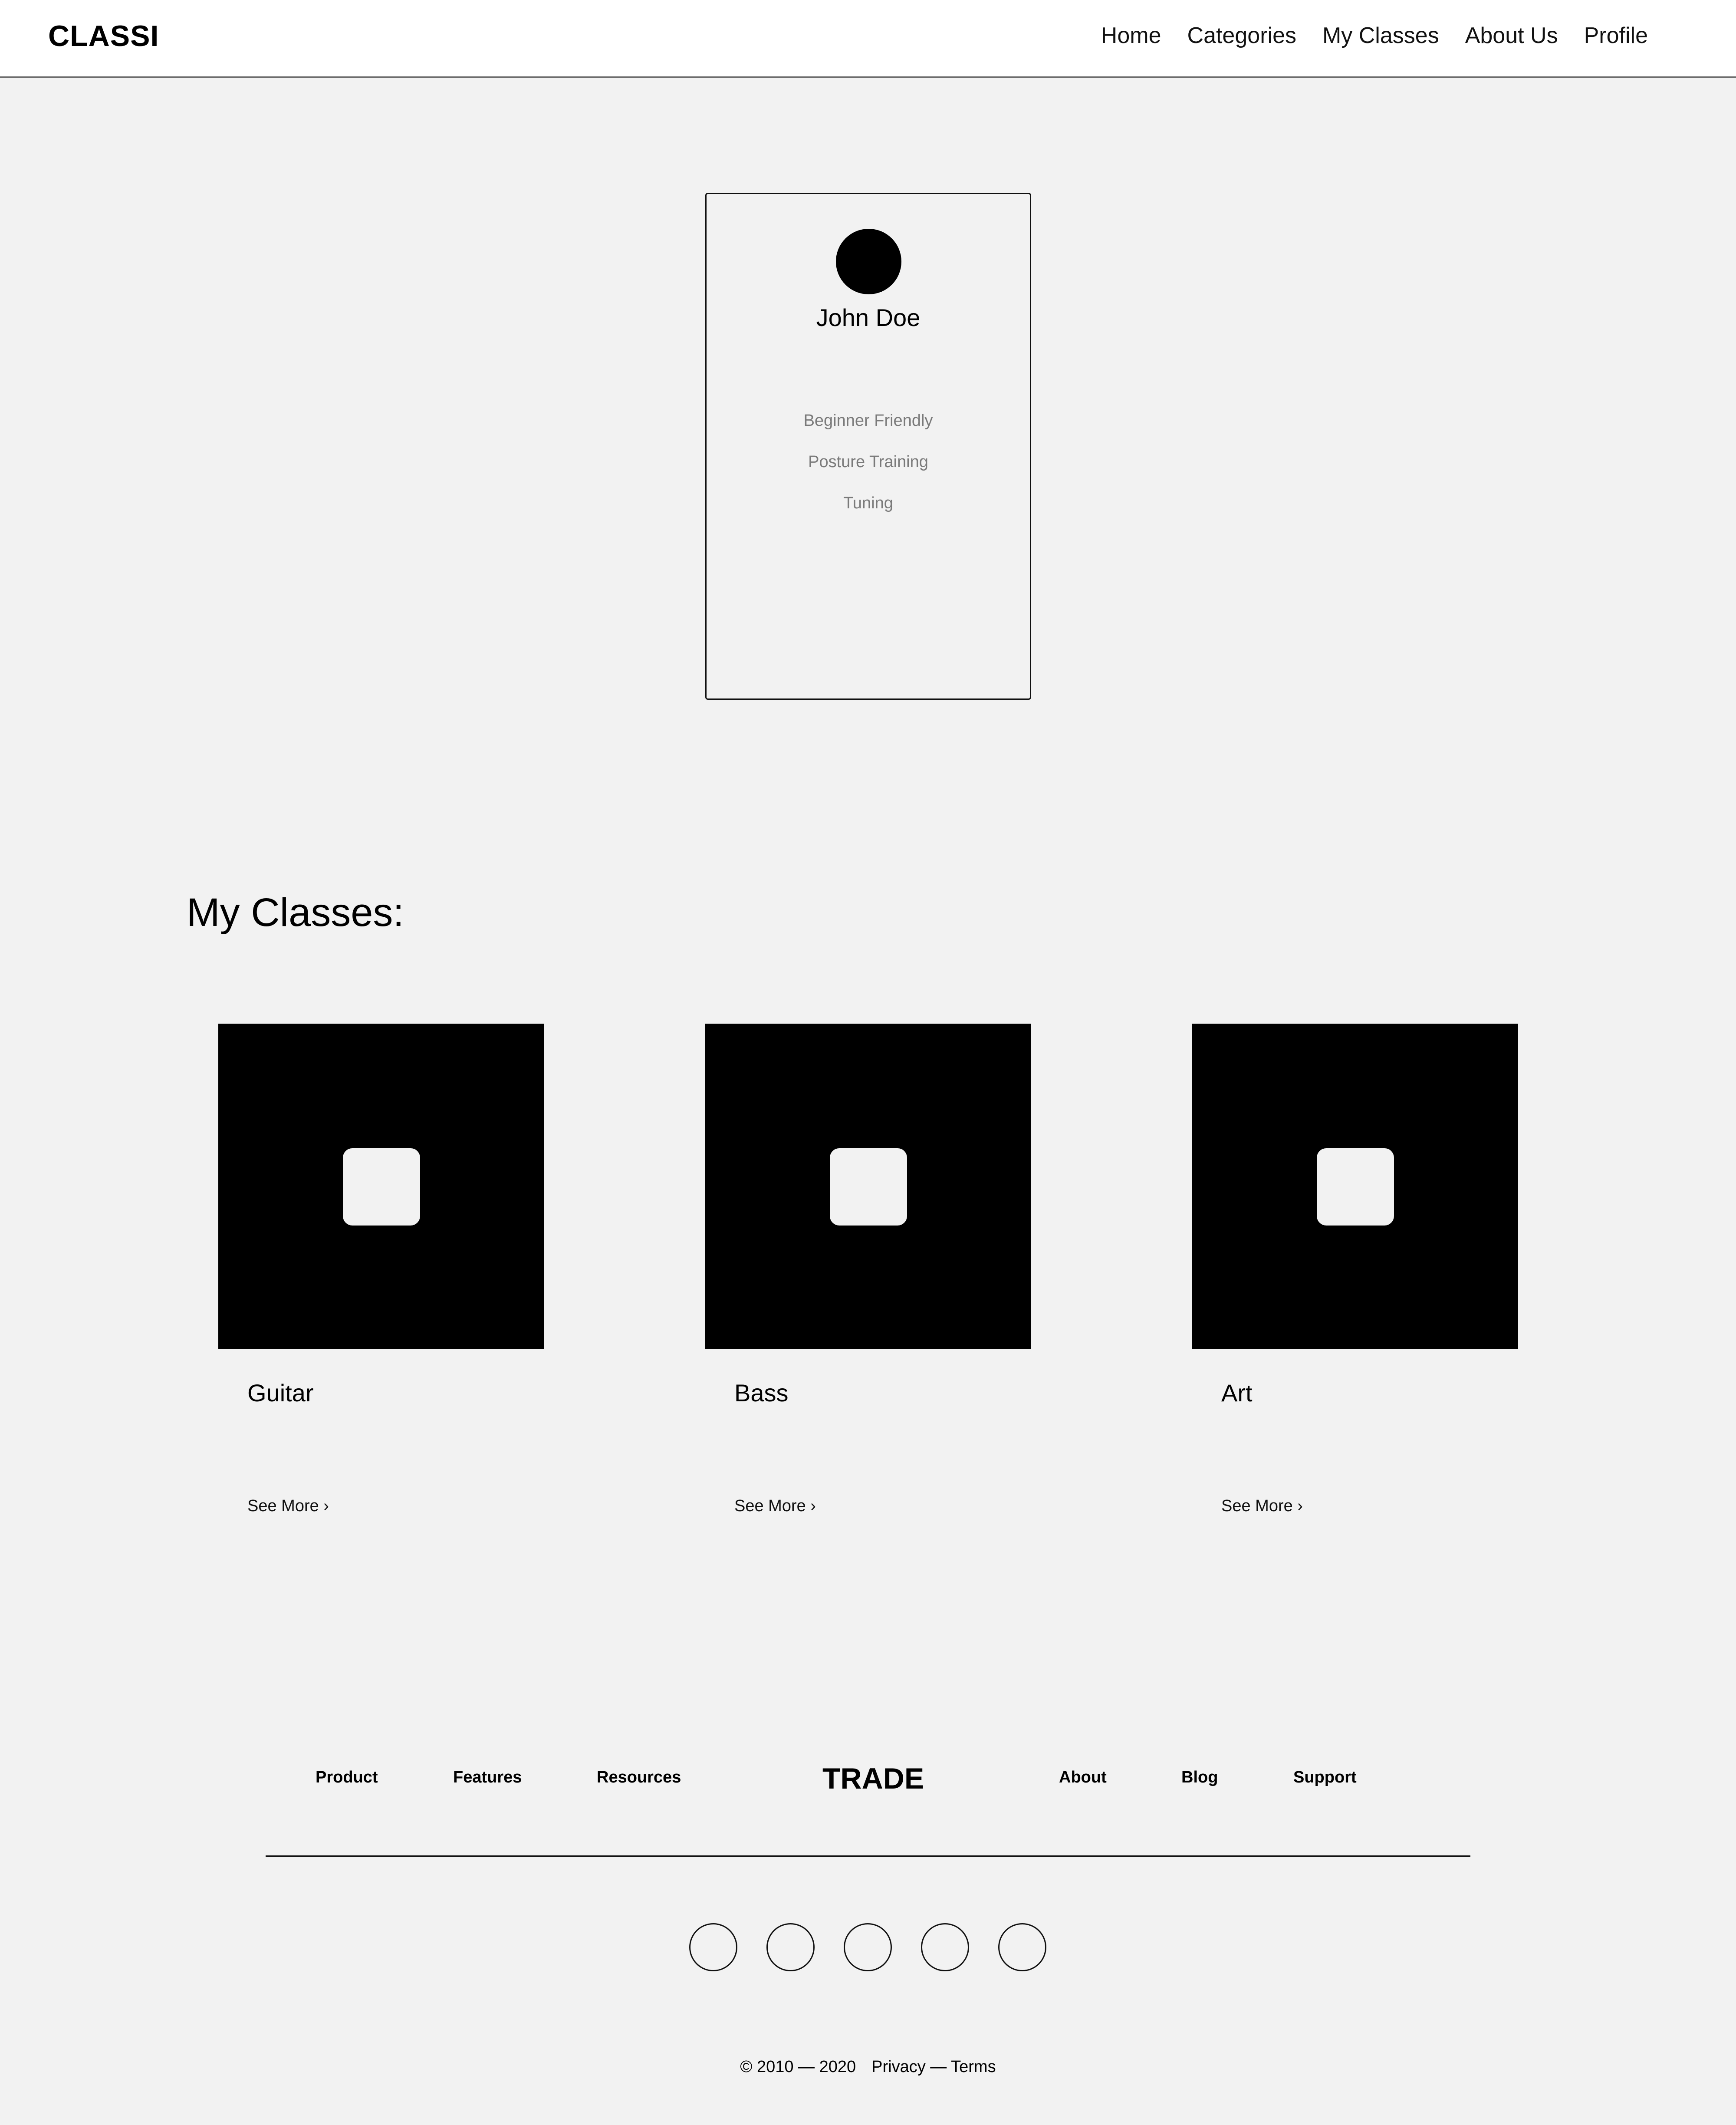 This screenshot has height=2125, width=1736. I want to click on copyright-bar: © 2010 — 2020 Privacy — Terms, so click(868, 2067).